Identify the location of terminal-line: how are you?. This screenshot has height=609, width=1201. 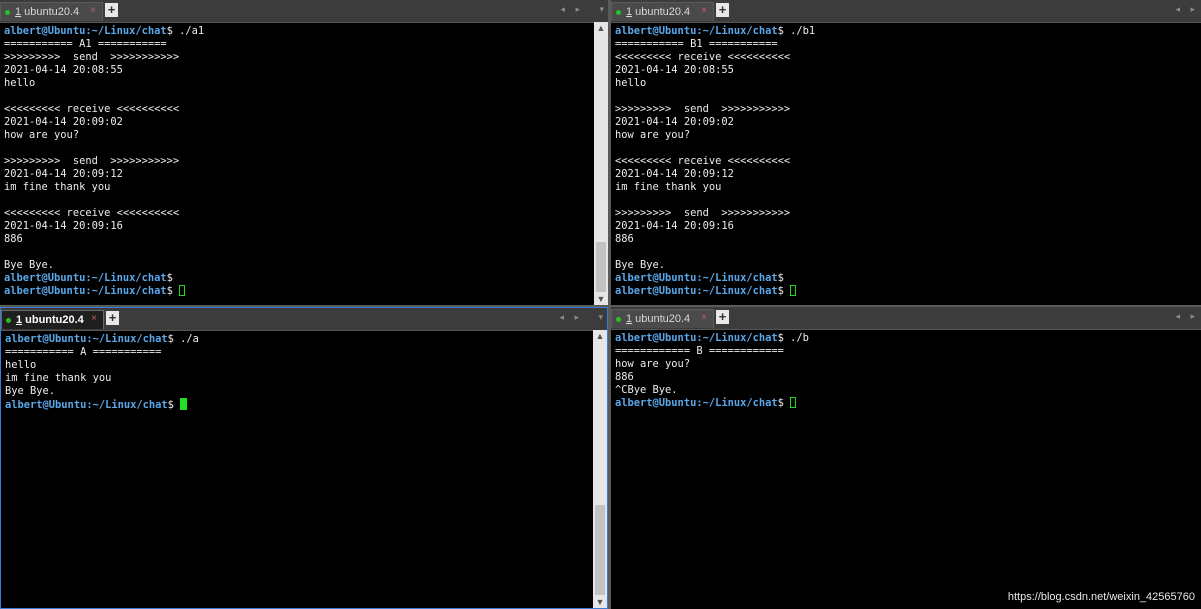
(900, 135).